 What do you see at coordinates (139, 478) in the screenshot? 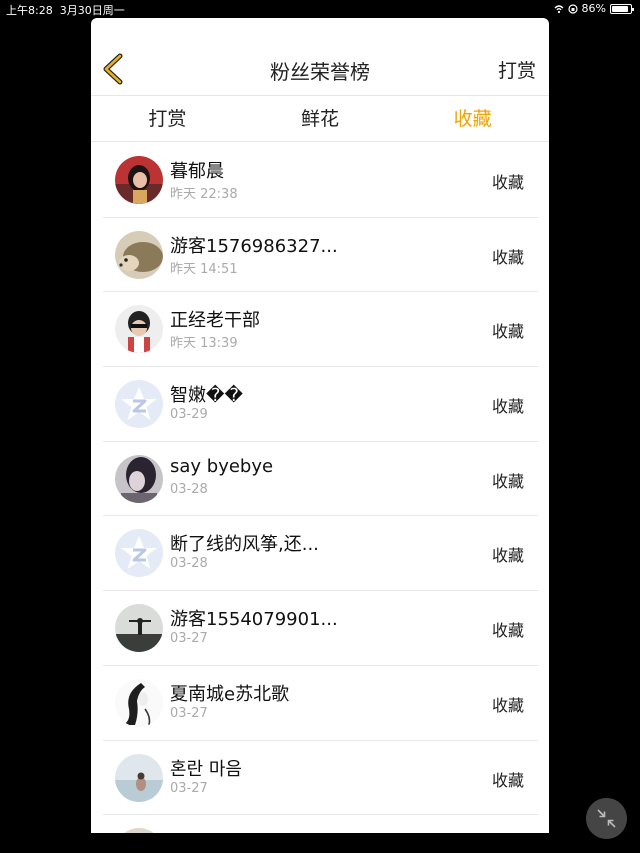
I see `avatar-dark-portrait` at bounding box center [139, 478].